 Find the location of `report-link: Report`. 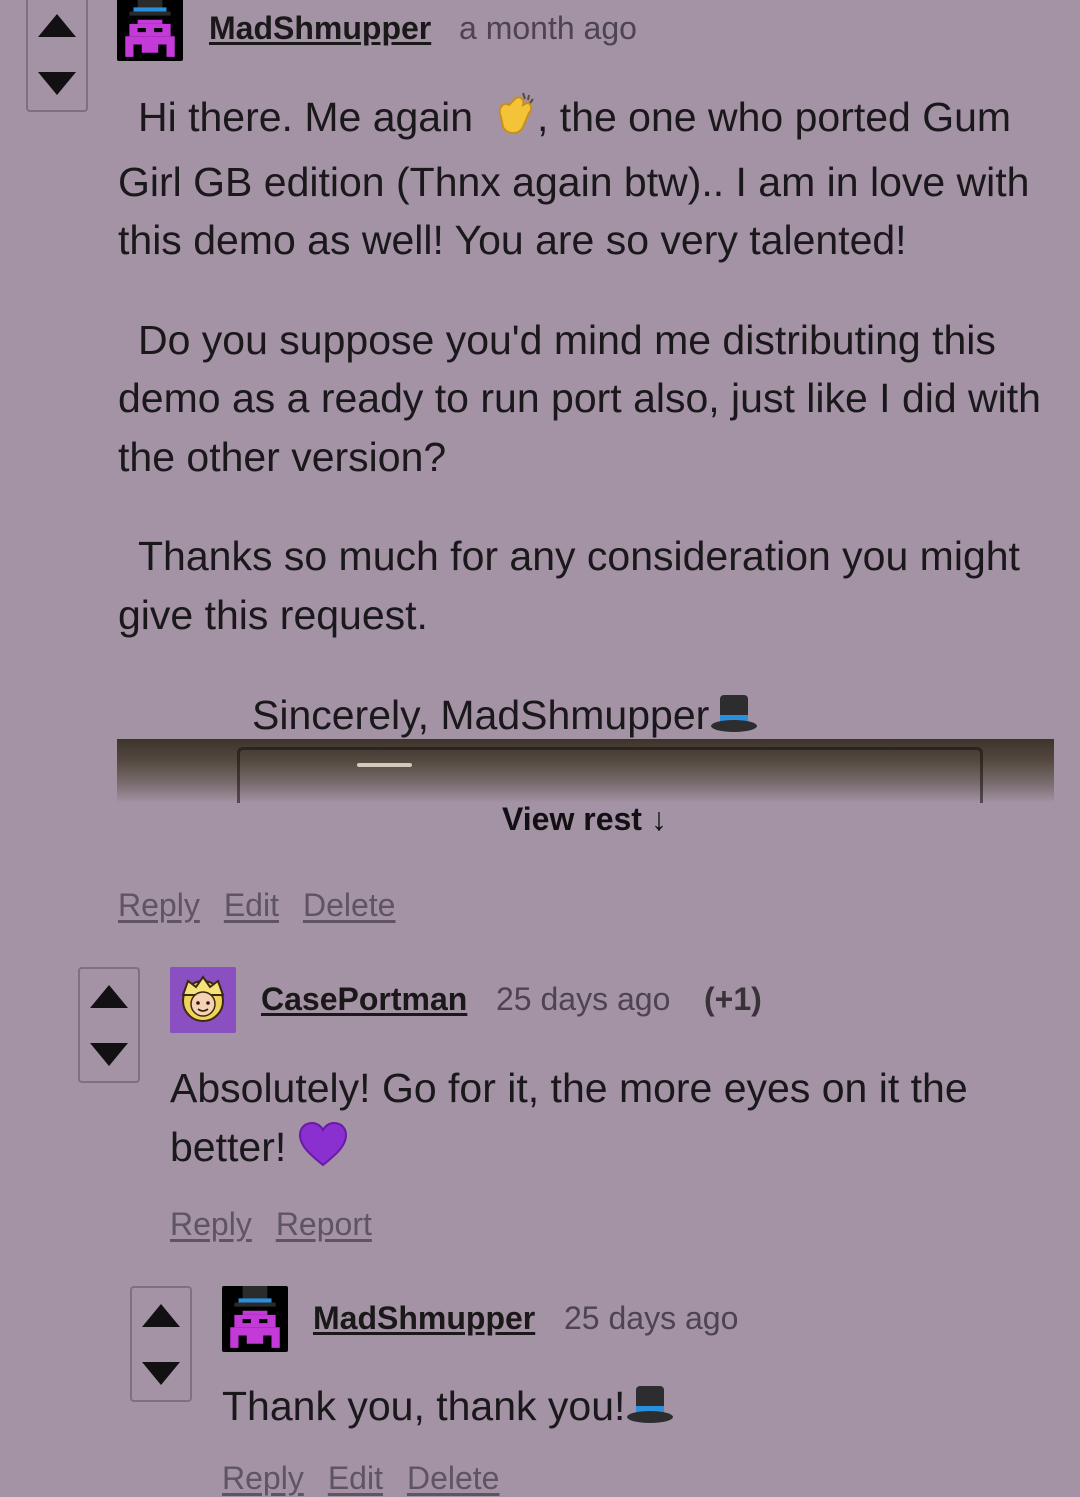

report-link: Report is located at coordinates (324, 1224).